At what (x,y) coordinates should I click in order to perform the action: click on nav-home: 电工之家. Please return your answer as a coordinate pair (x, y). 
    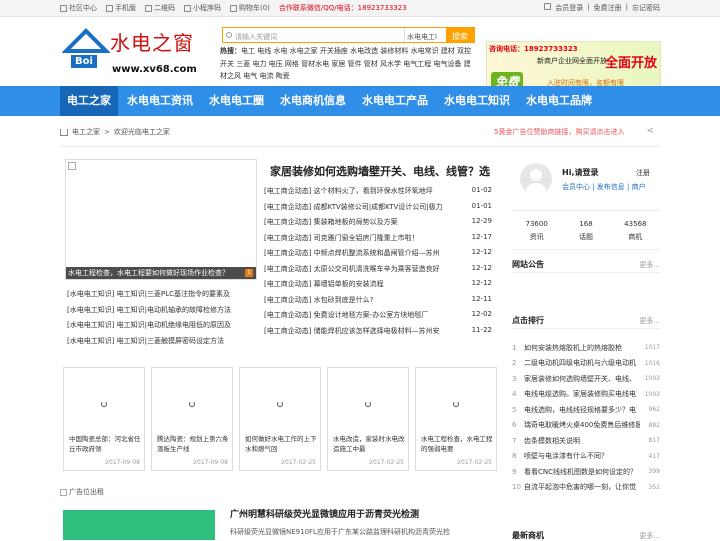
    Looking at the image, I should click on (89, 101).